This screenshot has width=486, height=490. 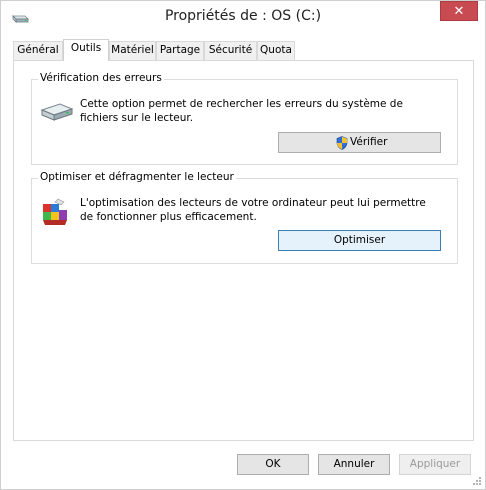 What do you see at coordinates (435, 464) in the screenshot?
I see `apply-button: Appliquer` at bounding box center [435, 464].